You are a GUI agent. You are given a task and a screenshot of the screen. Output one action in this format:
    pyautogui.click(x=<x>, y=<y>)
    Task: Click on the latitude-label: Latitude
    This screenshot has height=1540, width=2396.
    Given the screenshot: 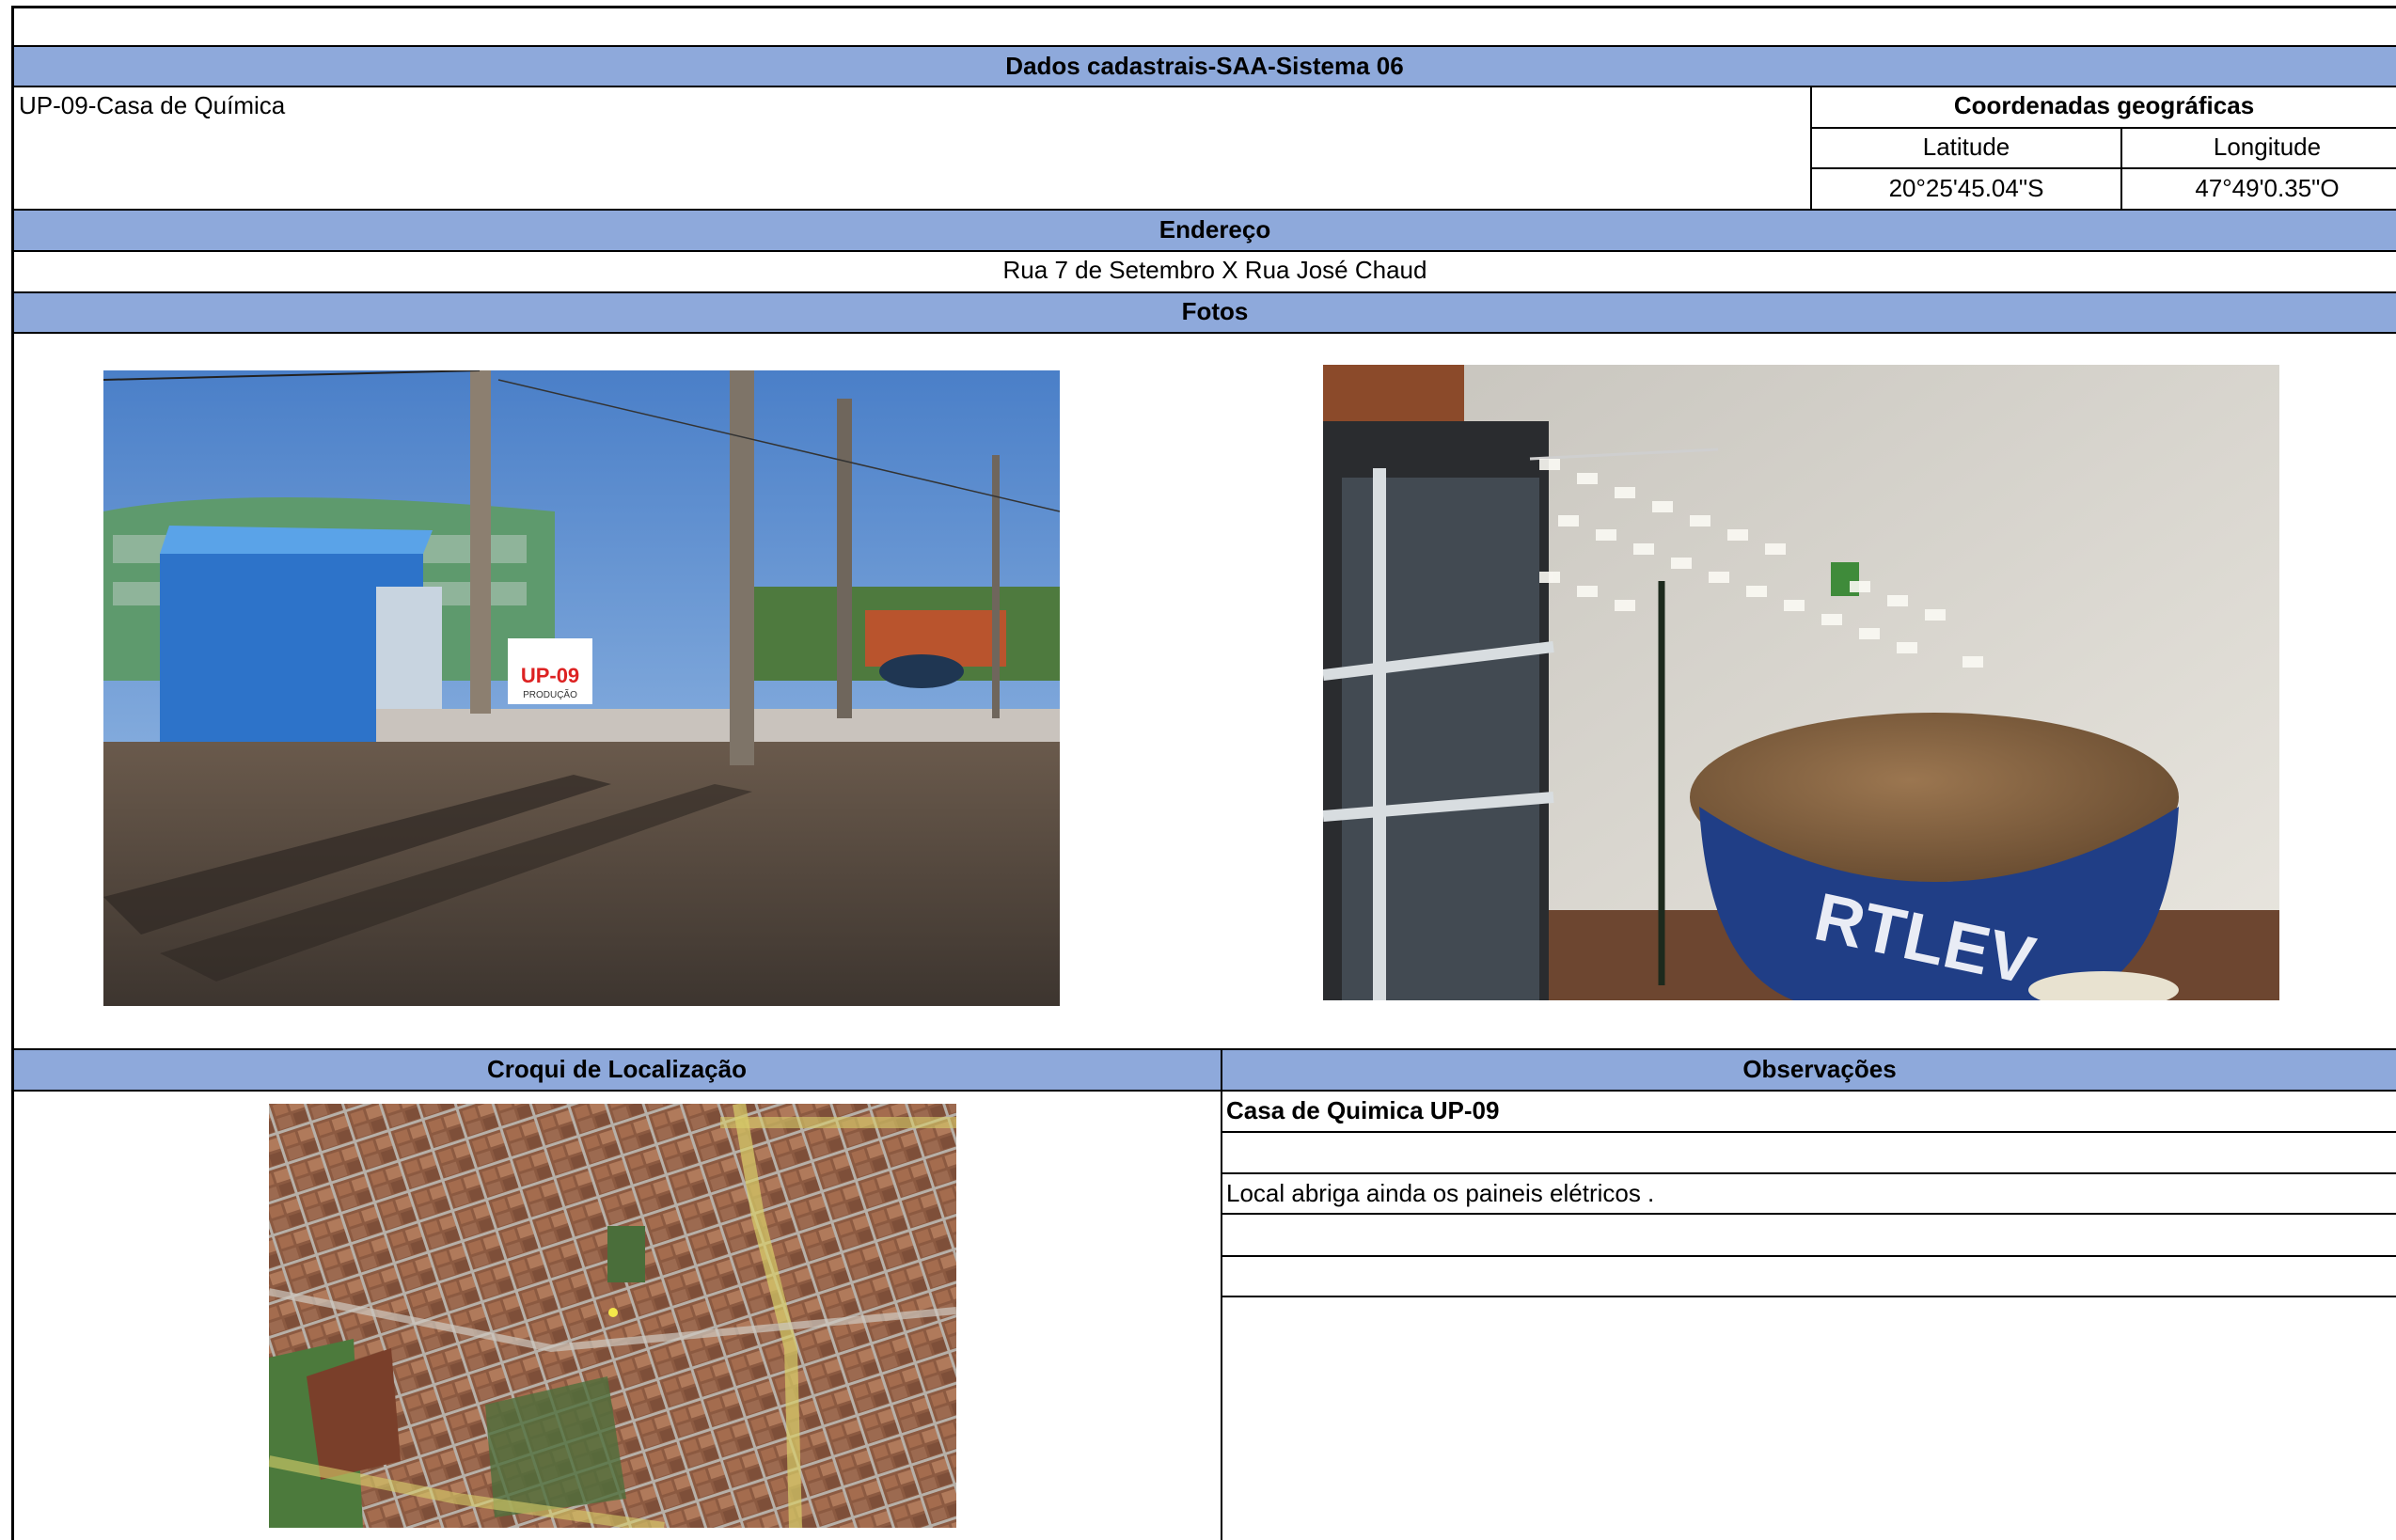 What is the action you would take?
    pyautogui.click(x=1966, y=147)
    